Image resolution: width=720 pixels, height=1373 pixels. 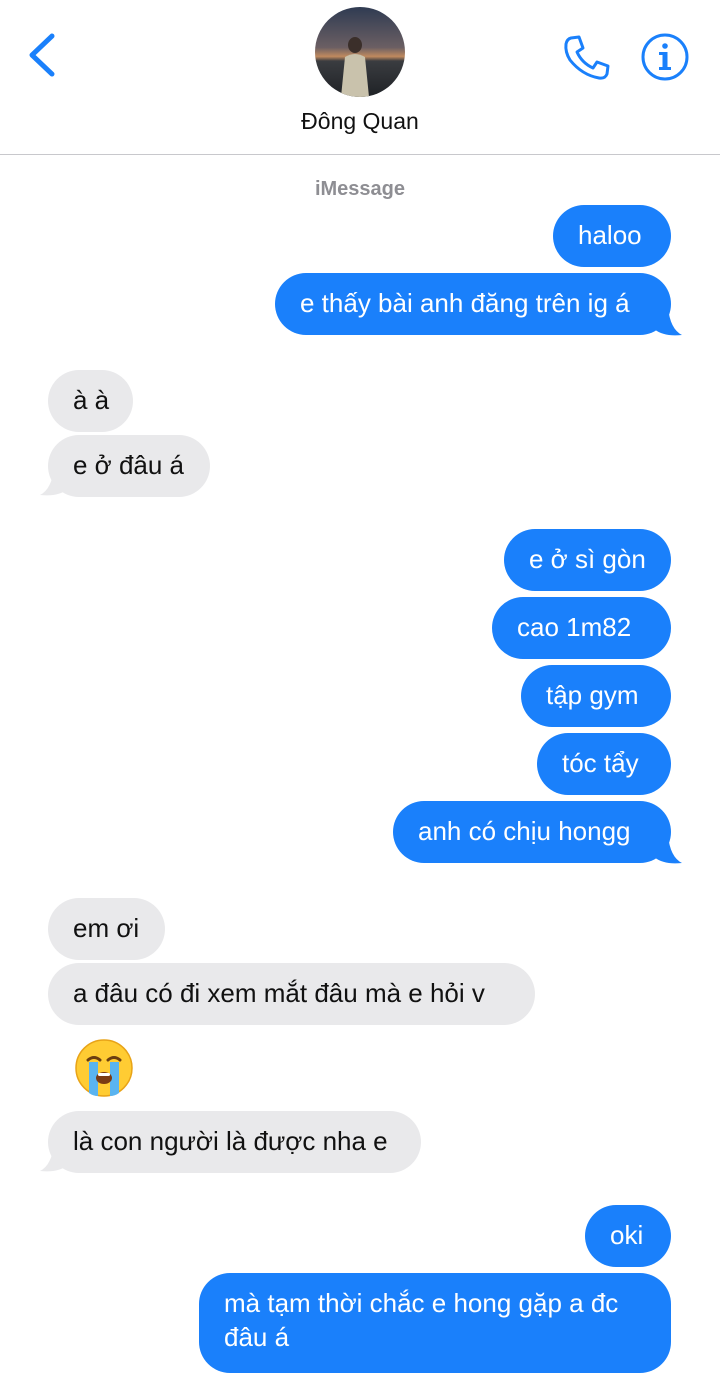 What do you see at coordinates (435, 1323) in the screenshot?
I see `message-bubble-outgoing: mà tạm thời chắc e hong gặp a đc đâu á` at bounding box center [435, 1323].